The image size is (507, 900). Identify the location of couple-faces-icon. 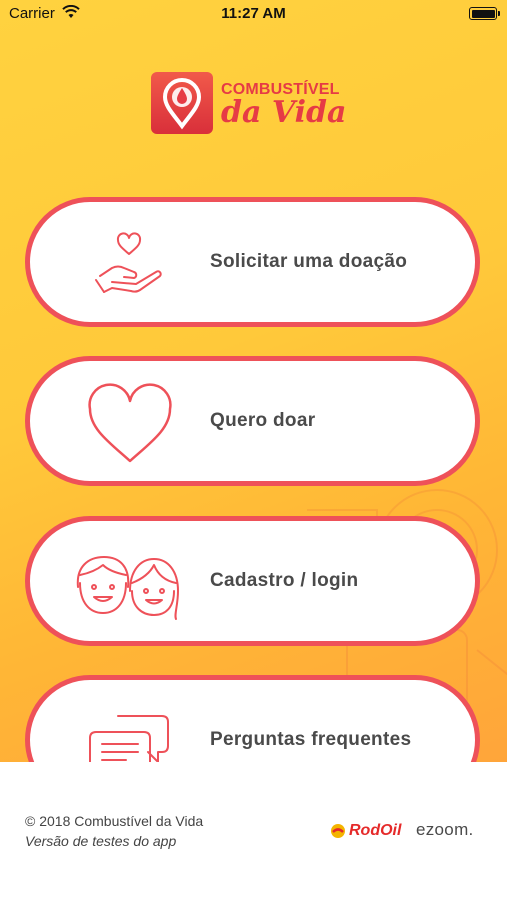
(127, 588).